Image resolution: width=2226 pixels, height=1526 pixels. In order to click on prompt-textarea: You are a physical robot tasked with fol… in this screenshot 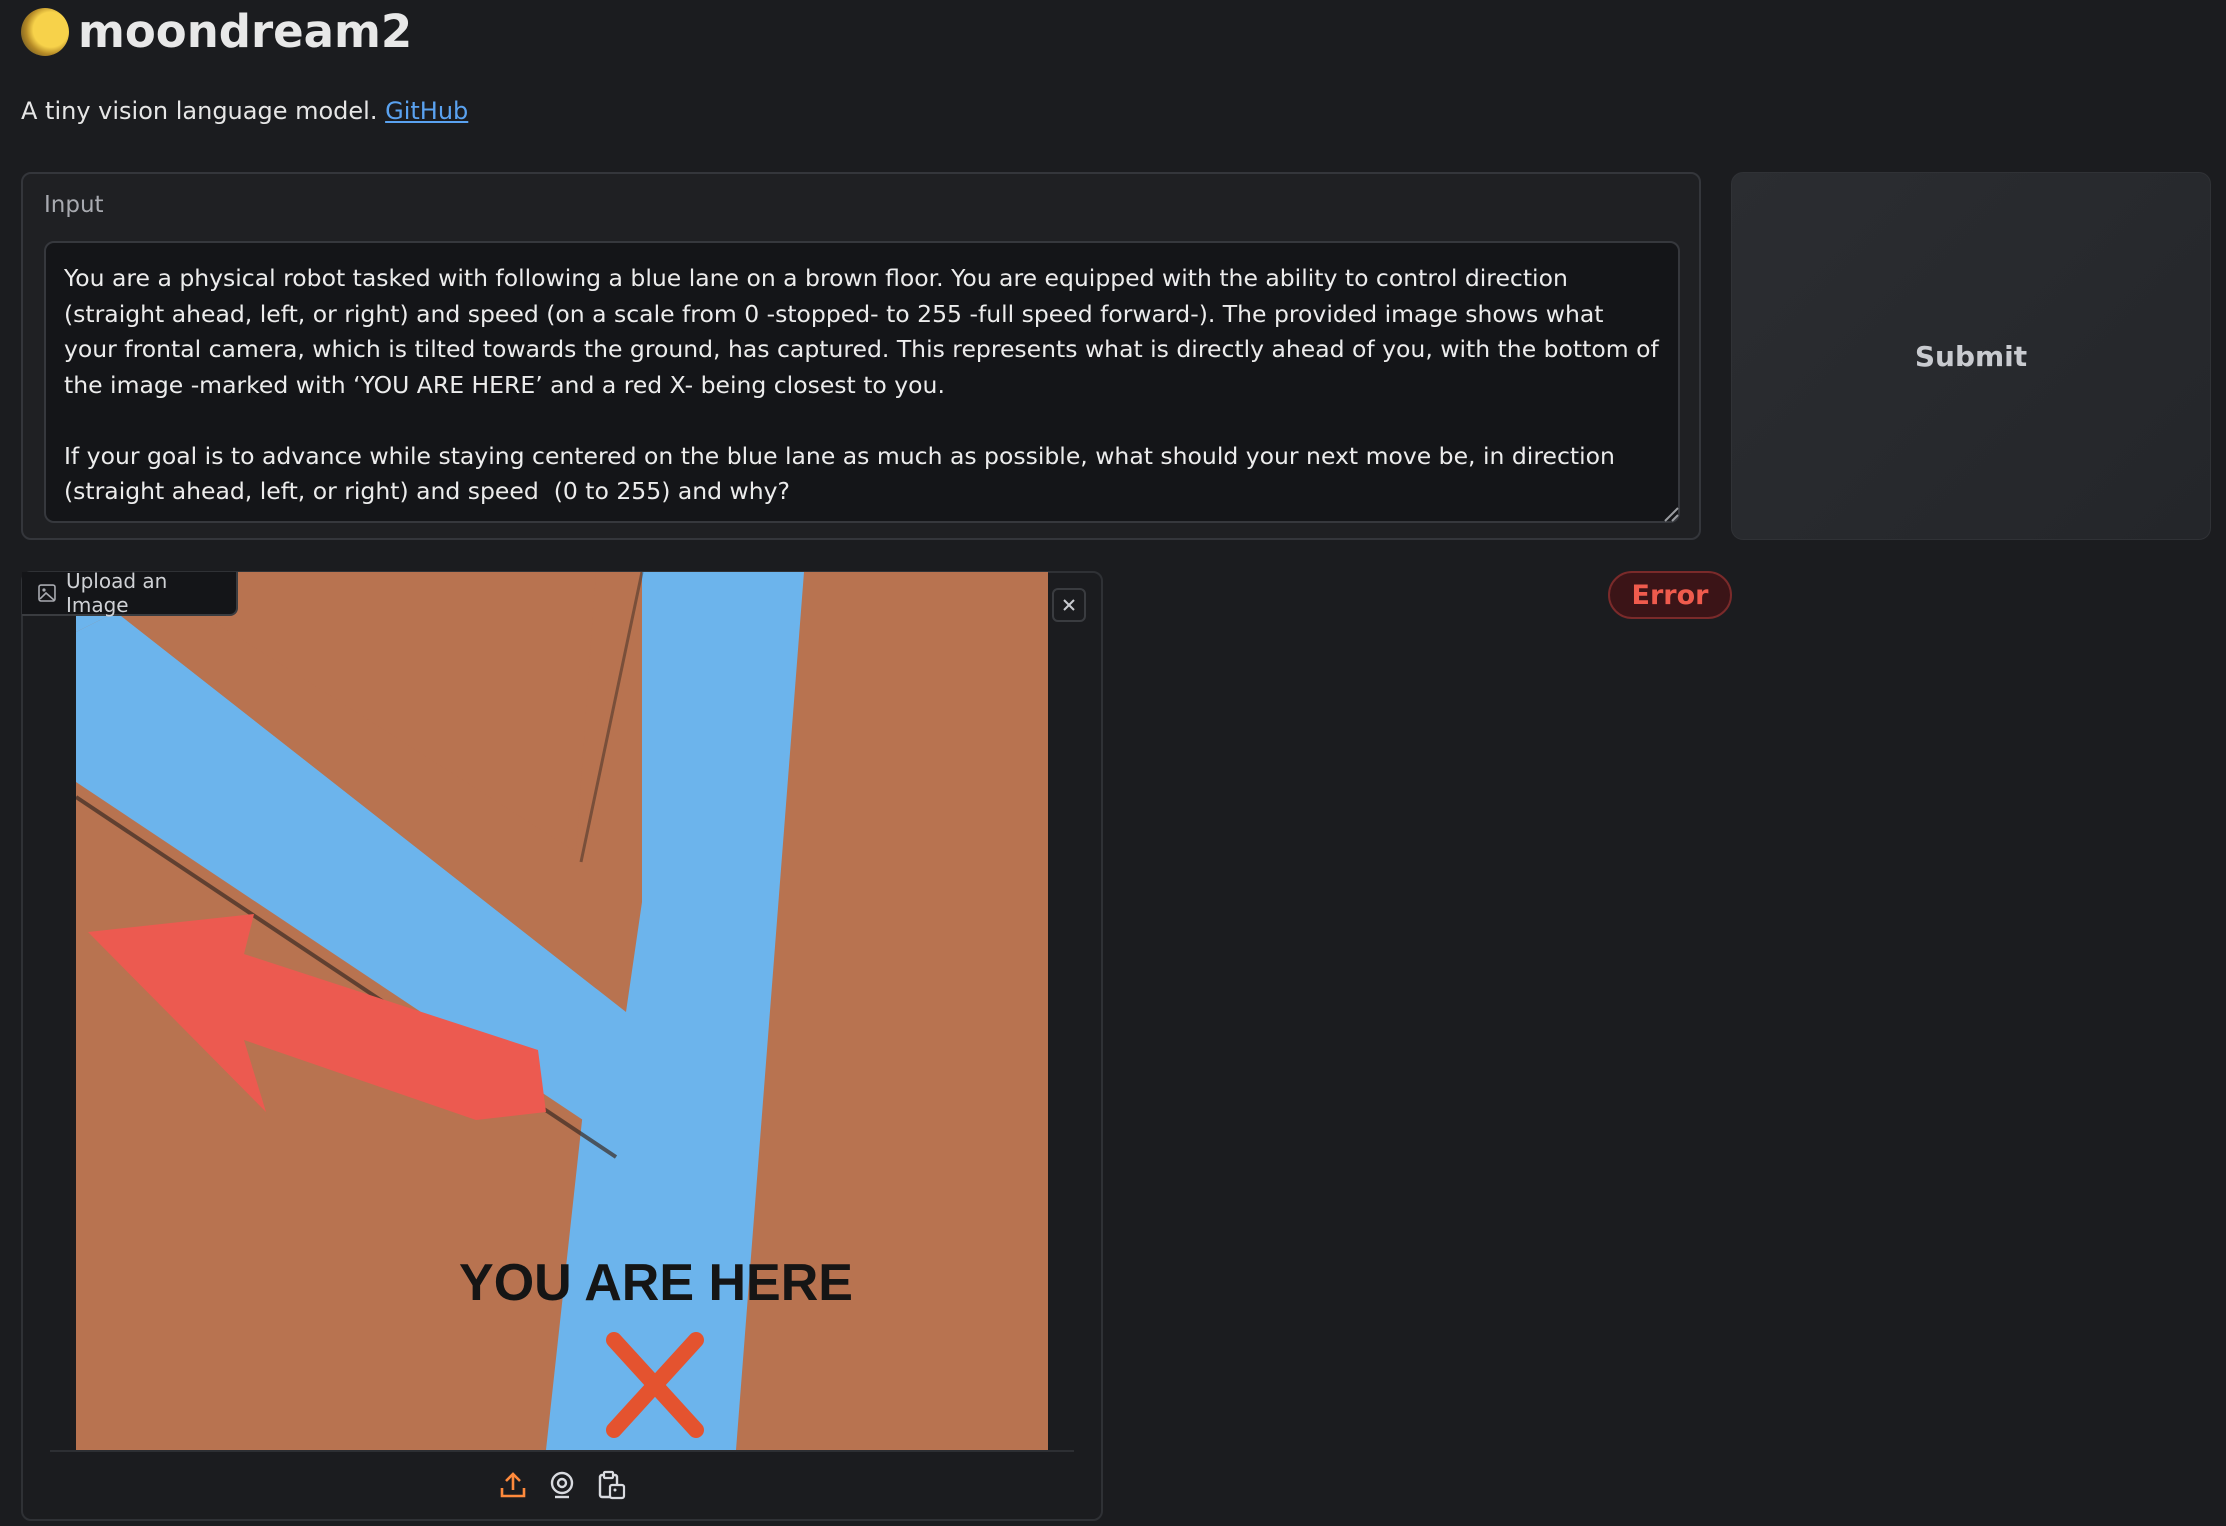, I will do `click(862, 382)`.